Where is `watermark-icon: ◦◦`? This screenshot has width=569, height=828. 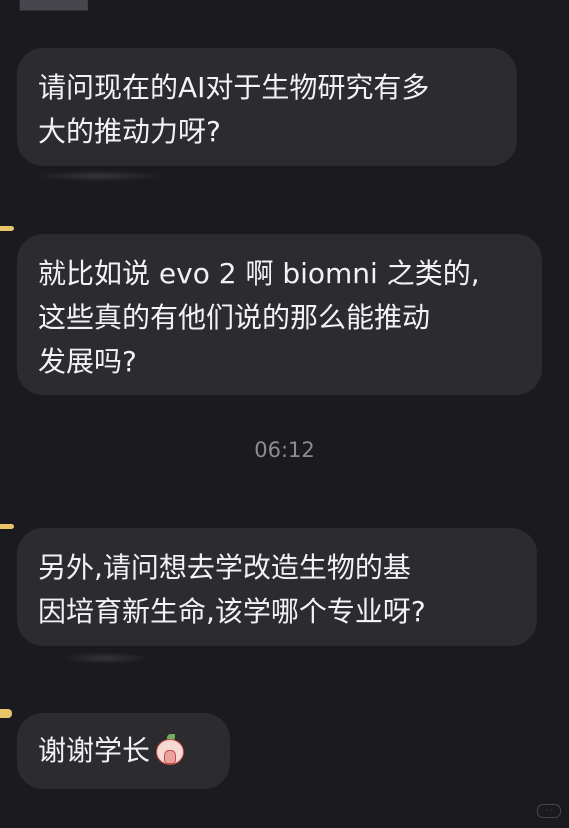 watermark-icon: ◦◦ is located at coordinates (549, 811).